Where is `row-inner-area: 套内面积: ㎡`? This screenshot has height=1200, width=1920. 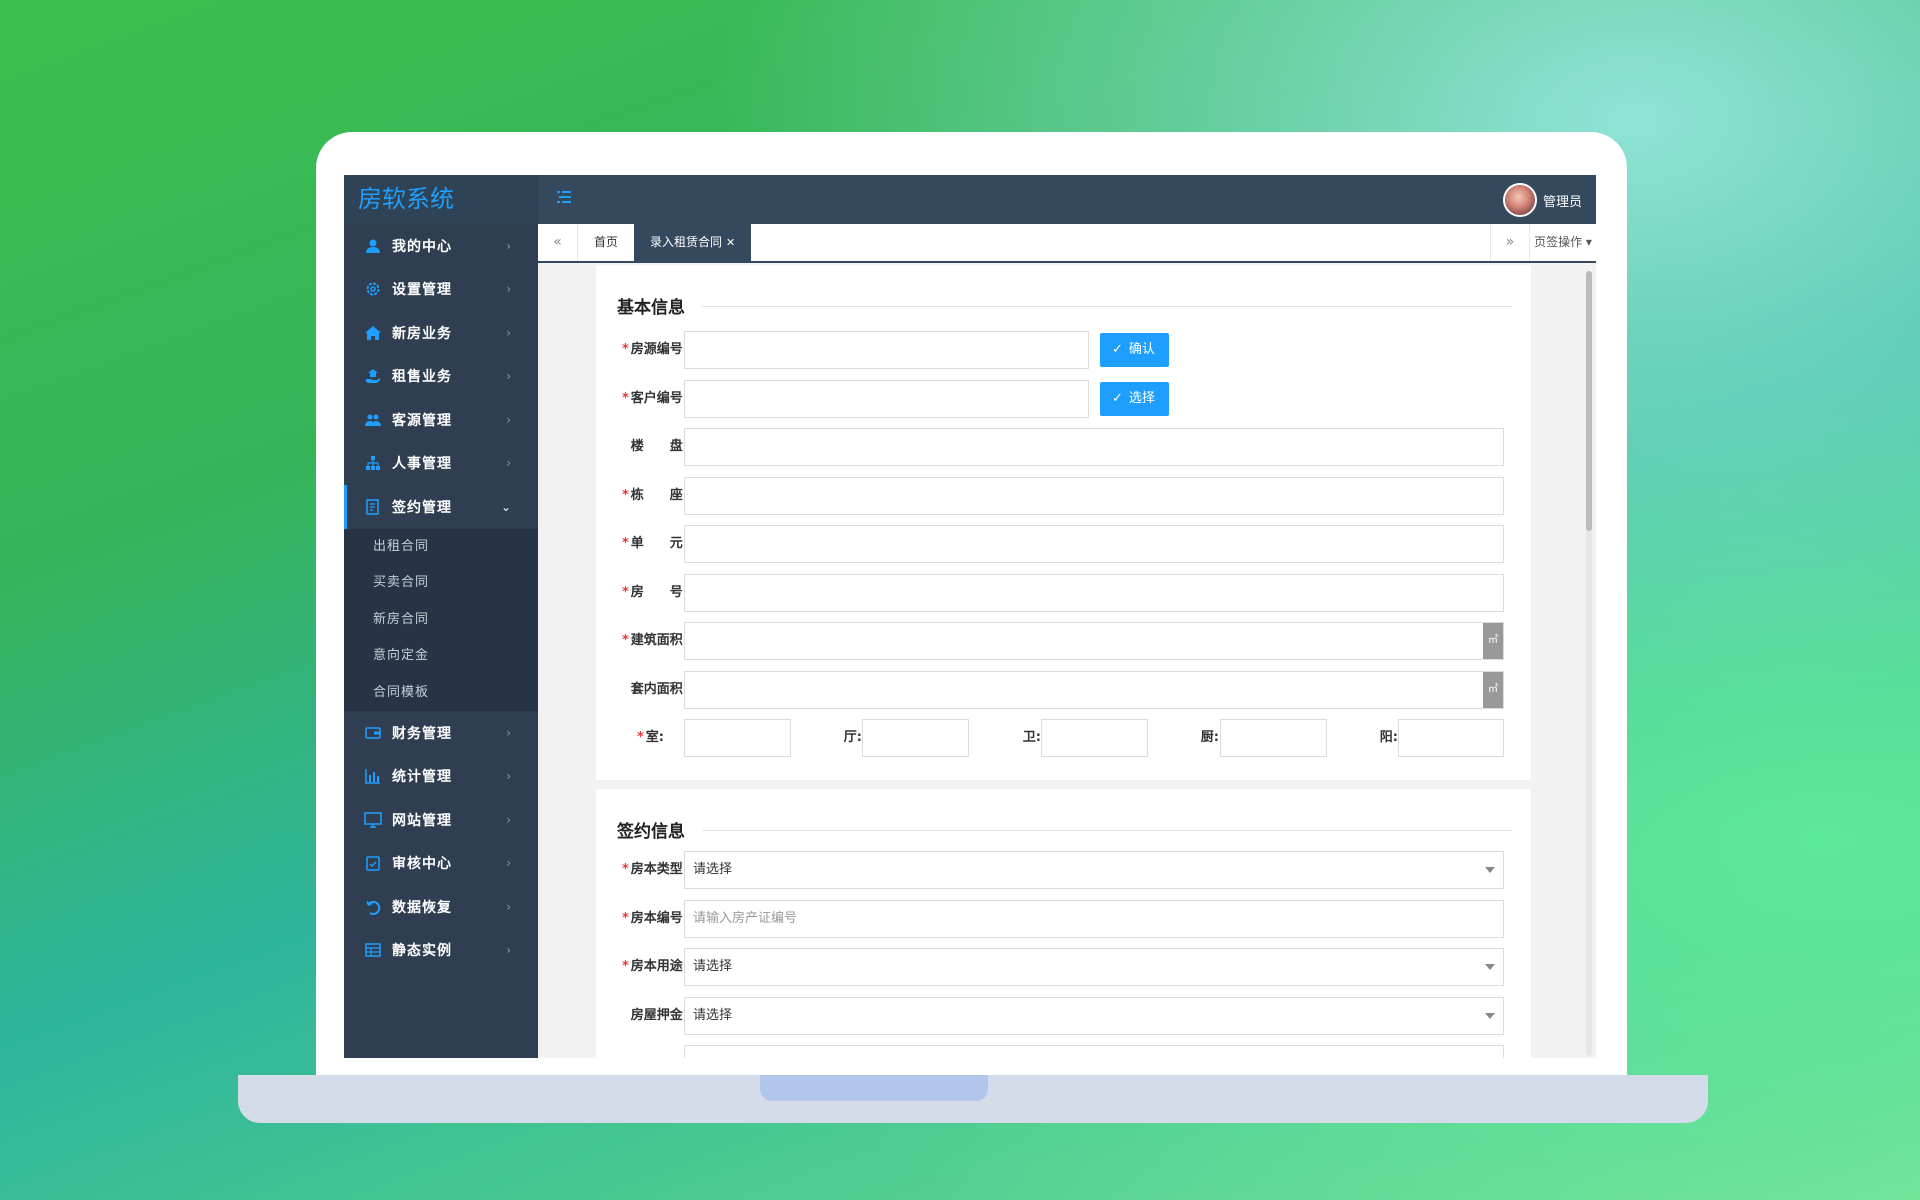
row-inner-area: 套内面积: ㎡ is located at coordinates (1063, 690).